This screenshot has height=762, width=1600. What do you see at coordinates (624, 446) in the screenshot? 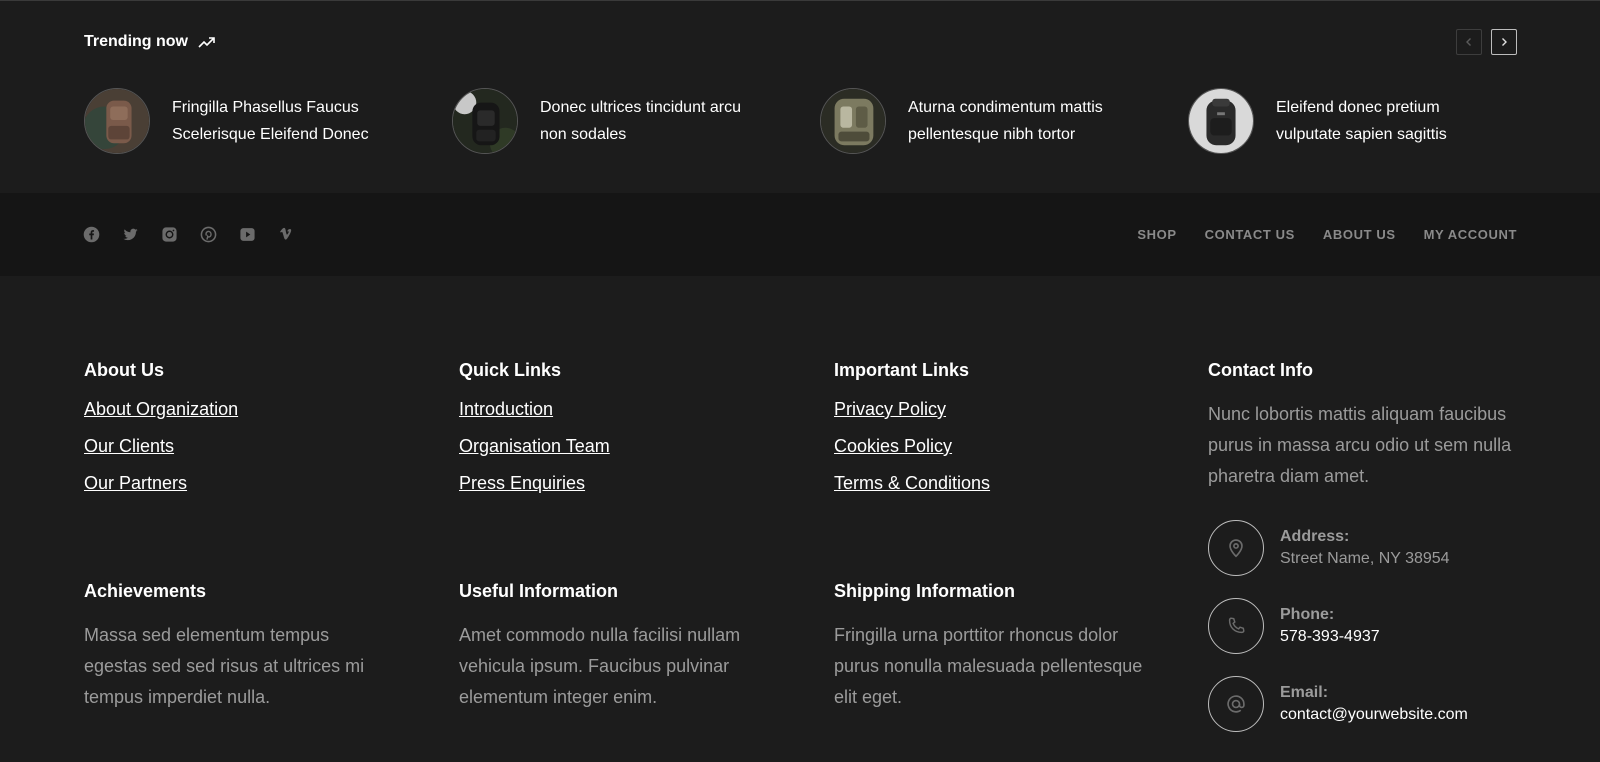
I see `link-organisation-team: Organisation Team` at bounding box center [624, 446].